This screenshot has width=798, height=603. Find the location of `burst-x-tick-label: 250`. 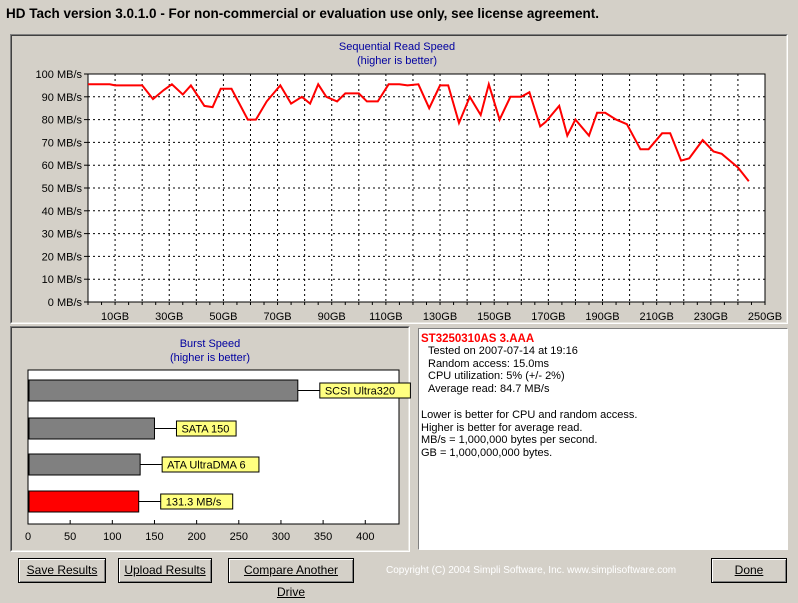

burst-x-tick-label: 250 is located at coordinates (239, 537).